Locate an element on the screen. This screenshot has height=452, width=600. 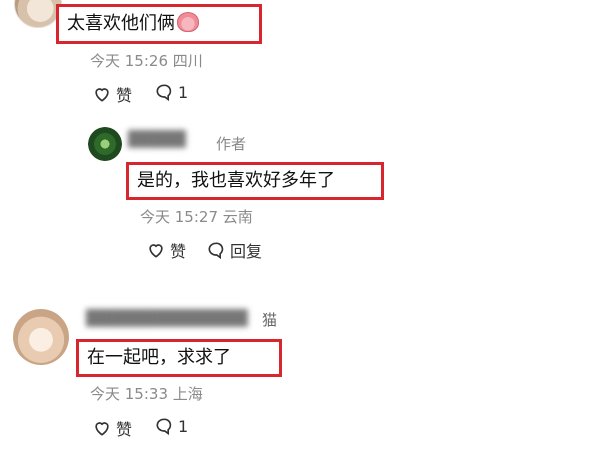
reply-text: 是的，我也喜欢好多年了 is located at coordinates (236, 180).